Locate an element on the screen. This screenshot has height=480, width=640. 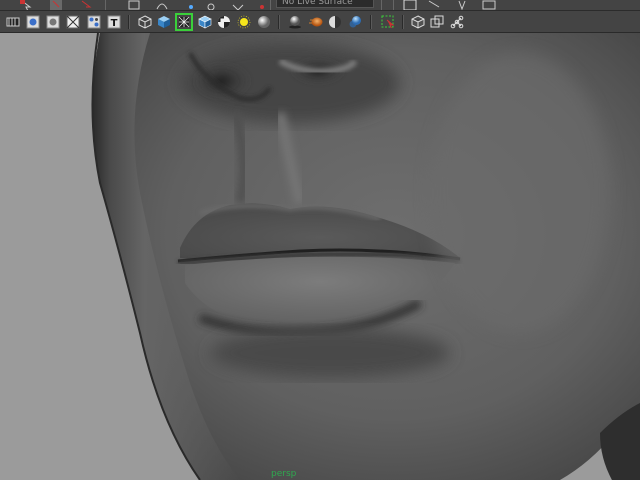
xray-joints-button is located at coordinates (457, 22).